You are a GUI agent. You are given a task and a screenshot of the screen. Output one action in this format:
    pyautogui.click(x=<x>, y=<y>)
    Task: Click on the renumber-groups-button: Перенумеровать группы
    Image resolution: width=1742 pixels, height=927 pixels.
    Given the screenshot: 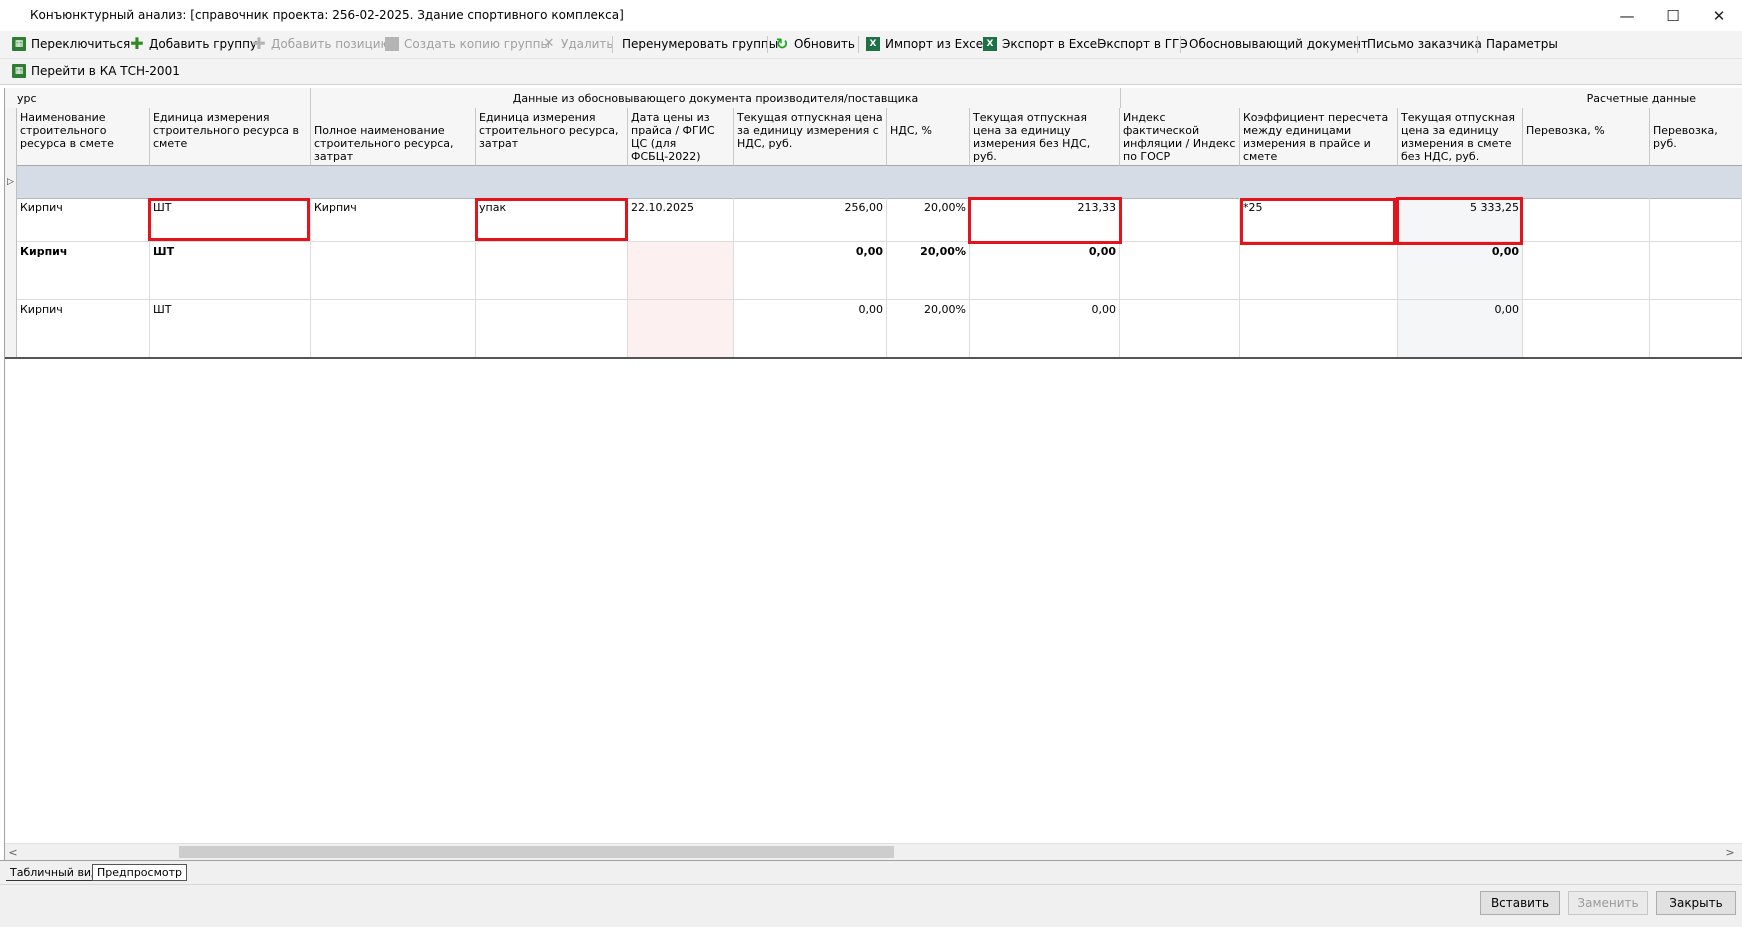 What is the action you would take?
    pyautogui.click(x=700, y=44)
    